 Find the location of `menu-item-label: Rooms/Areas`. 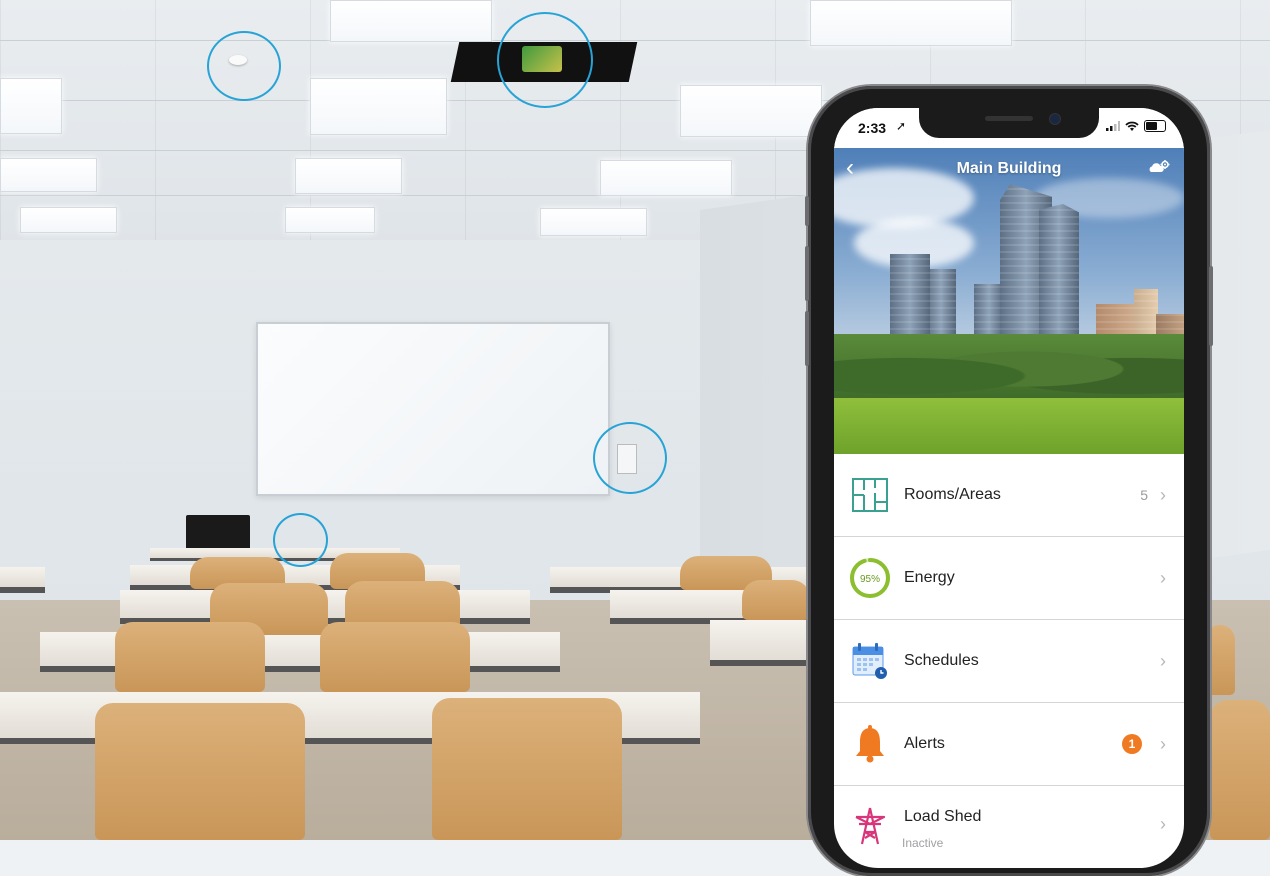

menu-item-label: Rooms/Areas is located at coordinates (952, 494).